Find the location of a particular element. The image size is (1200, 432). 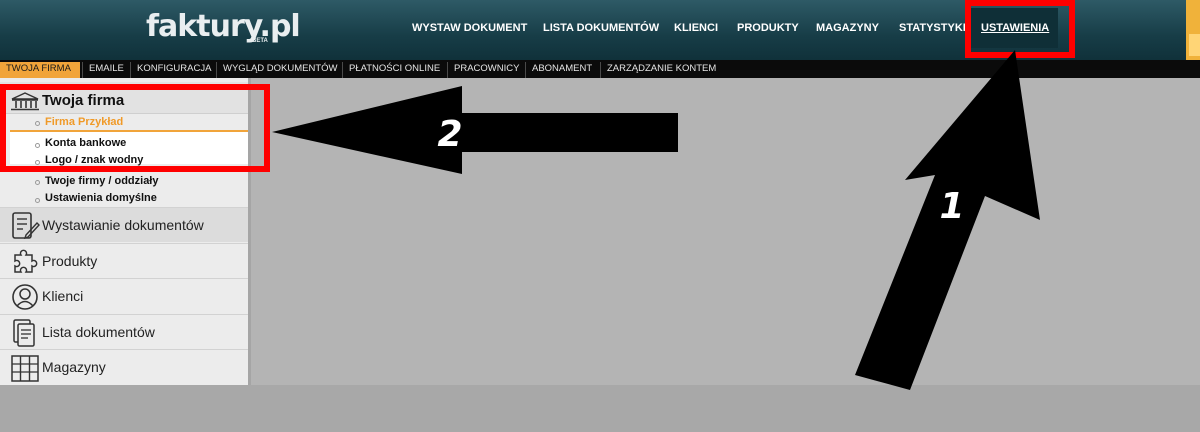

arrow-2-label: 2 is located at coordinates (449, 134).